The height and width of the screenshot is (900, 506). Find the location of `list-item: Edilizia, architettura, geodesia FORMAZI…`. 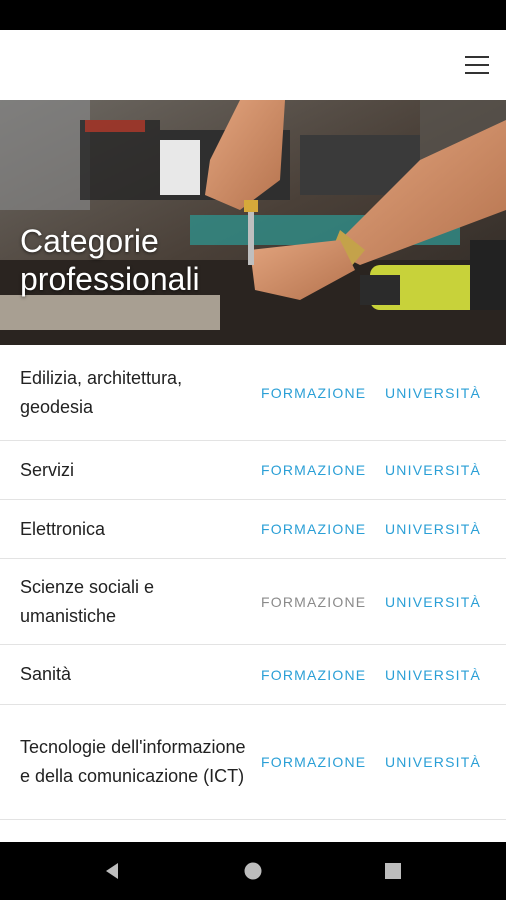

list-item: Edilizia, architettura, geodesia FORMAZI… is located at coordinates (253, 393).